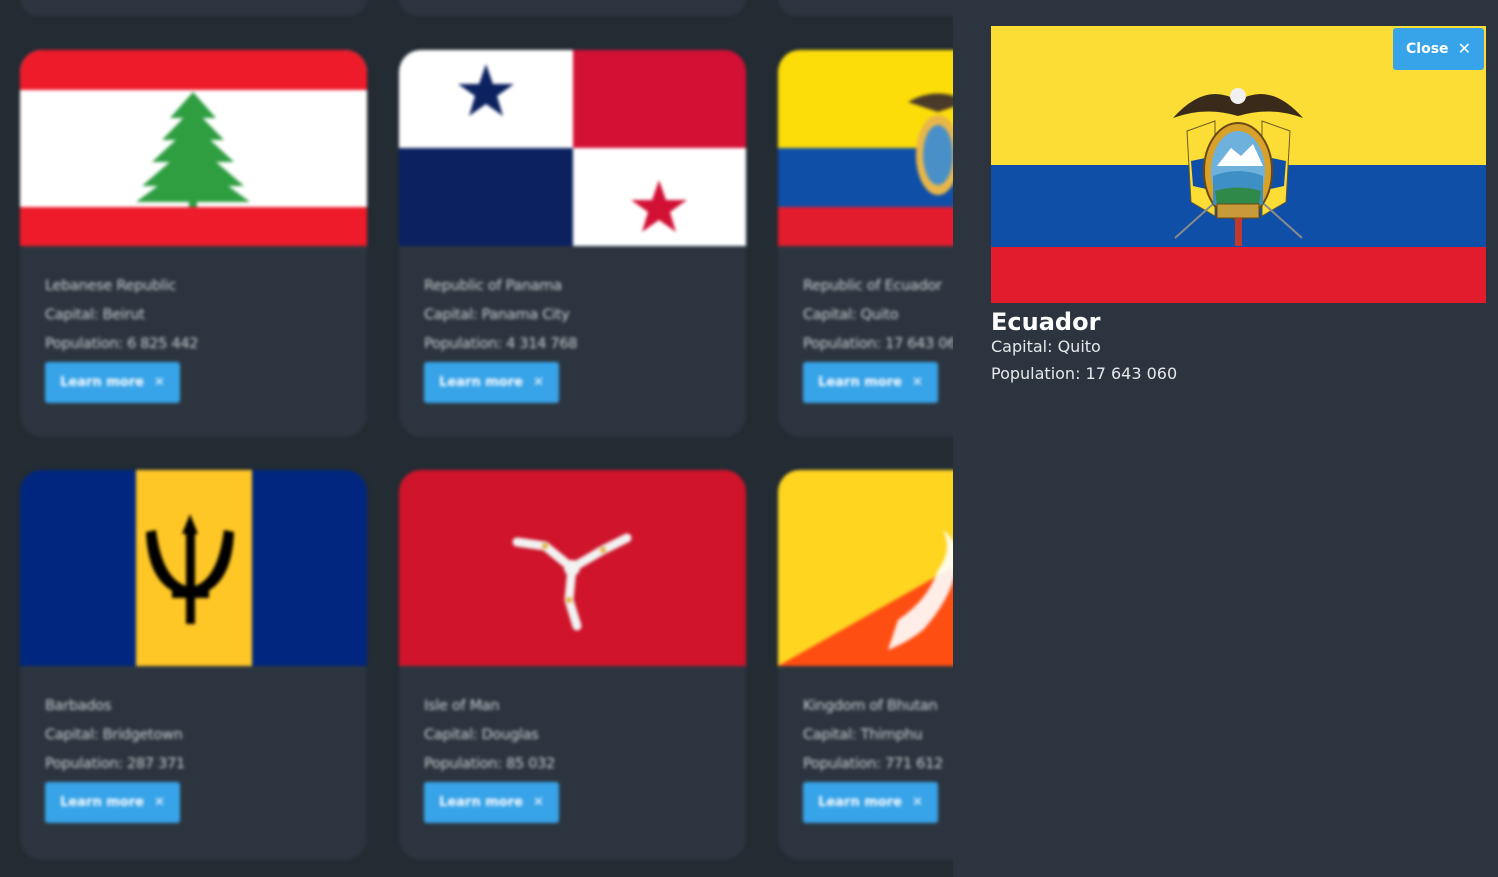 The image size is (1498, 877). What do you see at coordinates (870, 706) in the screenshot?
I see `country-name: Kingdom of Bhutan` at bounding box center [870, 706].